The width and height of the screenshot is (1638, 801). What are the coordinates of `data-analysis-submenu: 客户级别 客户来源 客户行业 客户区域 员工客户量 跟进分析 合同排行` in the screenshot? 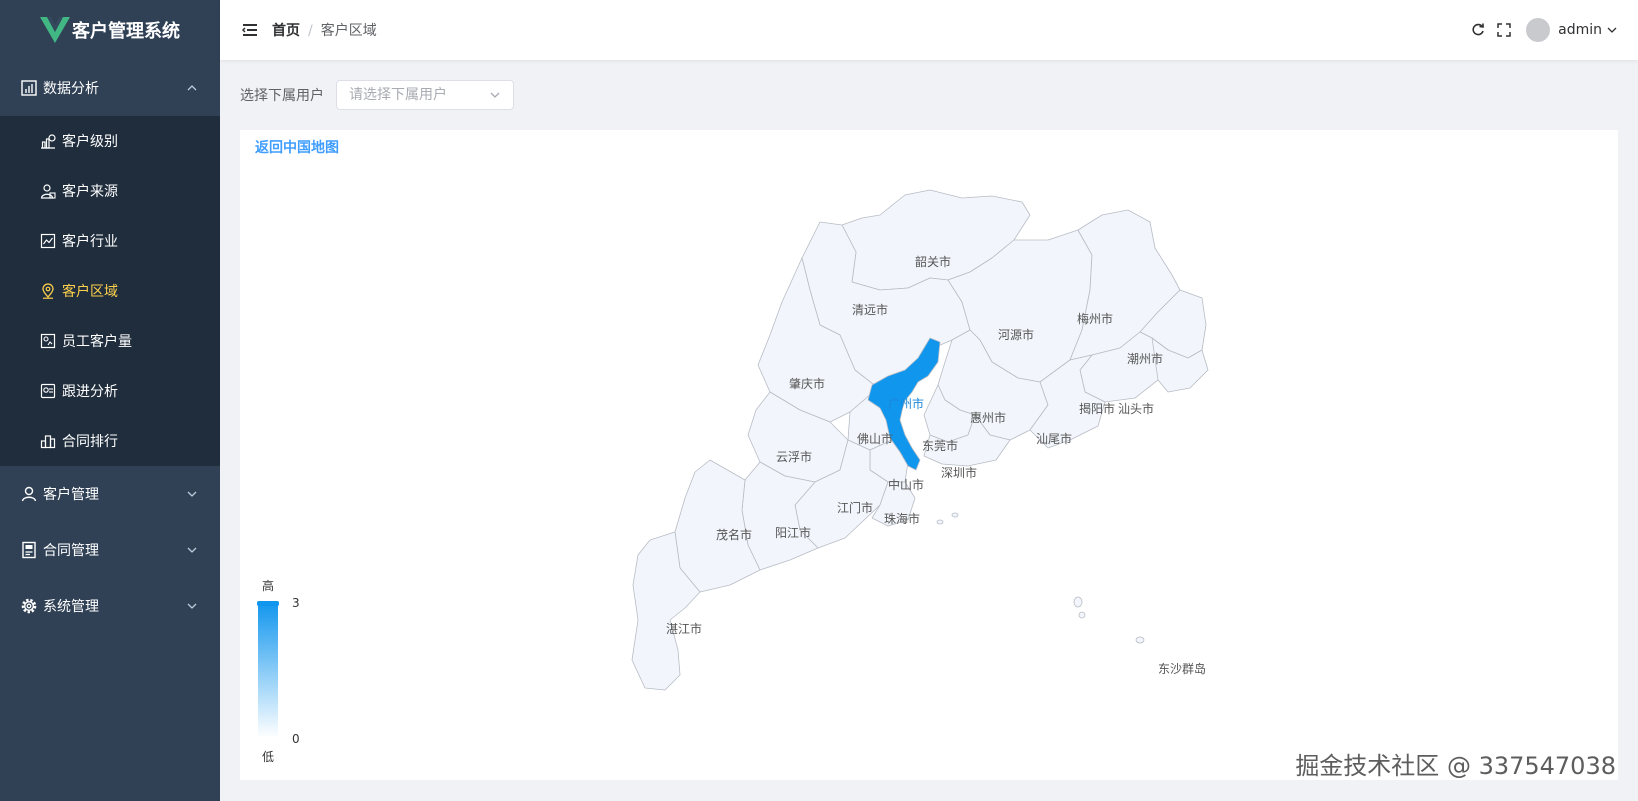 It's located at (110, 291).